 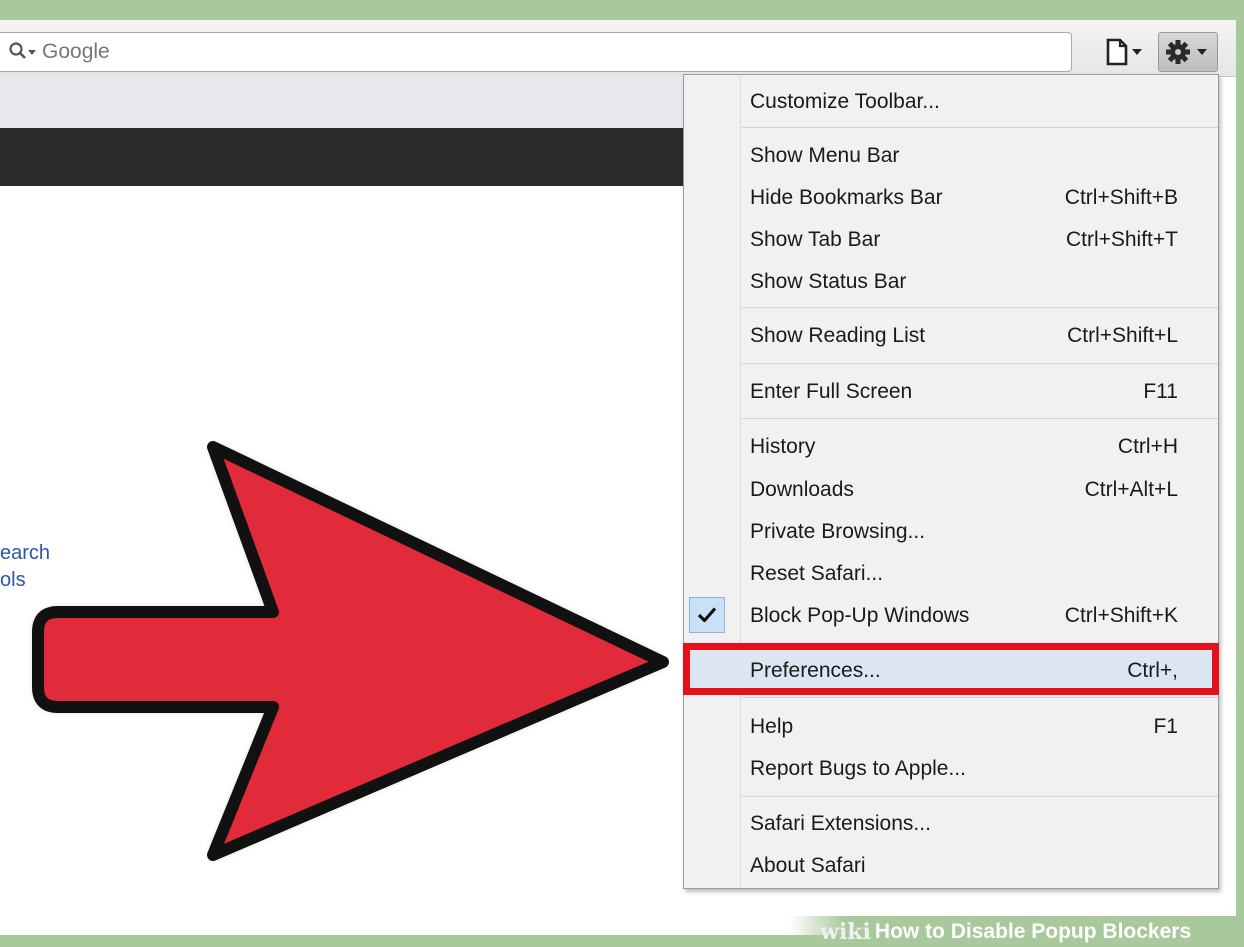 What do you see at coordinates (951, 335) in the screenshot?
I see `menu-item-show-reading-list: Show Reading List Ctrl+Shift+L` at bounding box center [951, 335].